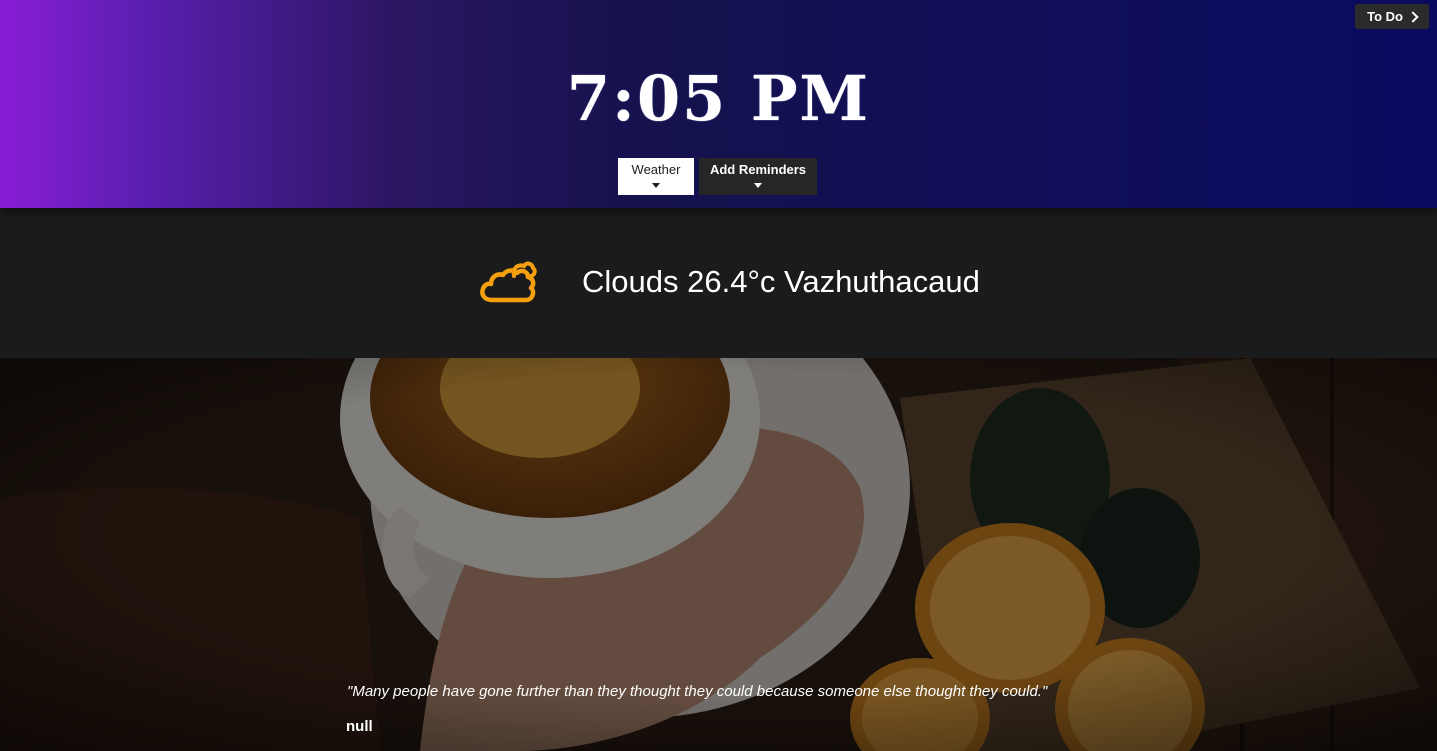 This screenshot has width=1437, height=751. What do you see at coordinates (758, 169) in the screenshot?
I see `tab-reminders-label: Add Reminders` at bounding box center [758, 169].